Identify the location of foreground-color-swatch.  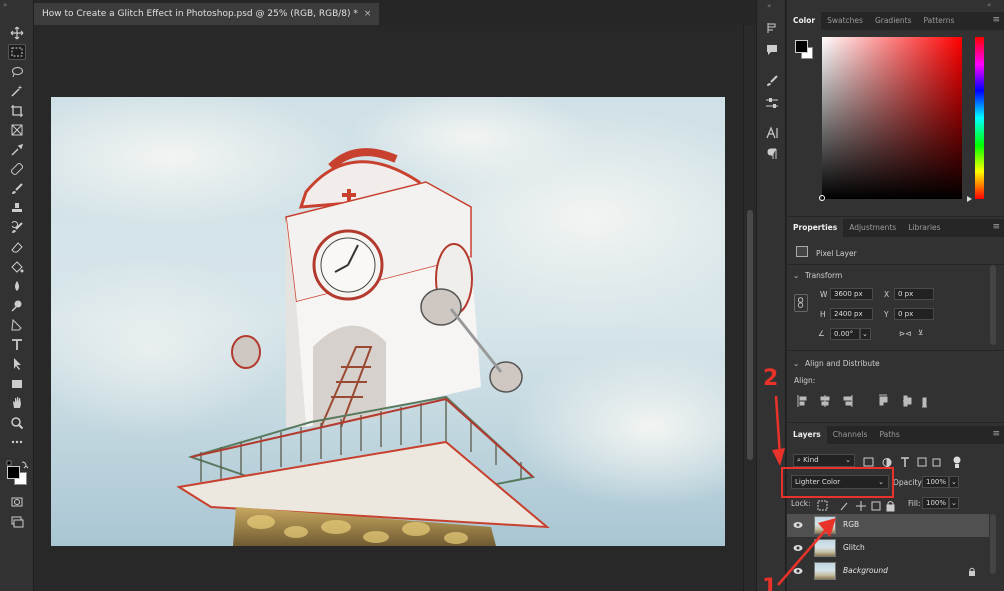
(13, 472).